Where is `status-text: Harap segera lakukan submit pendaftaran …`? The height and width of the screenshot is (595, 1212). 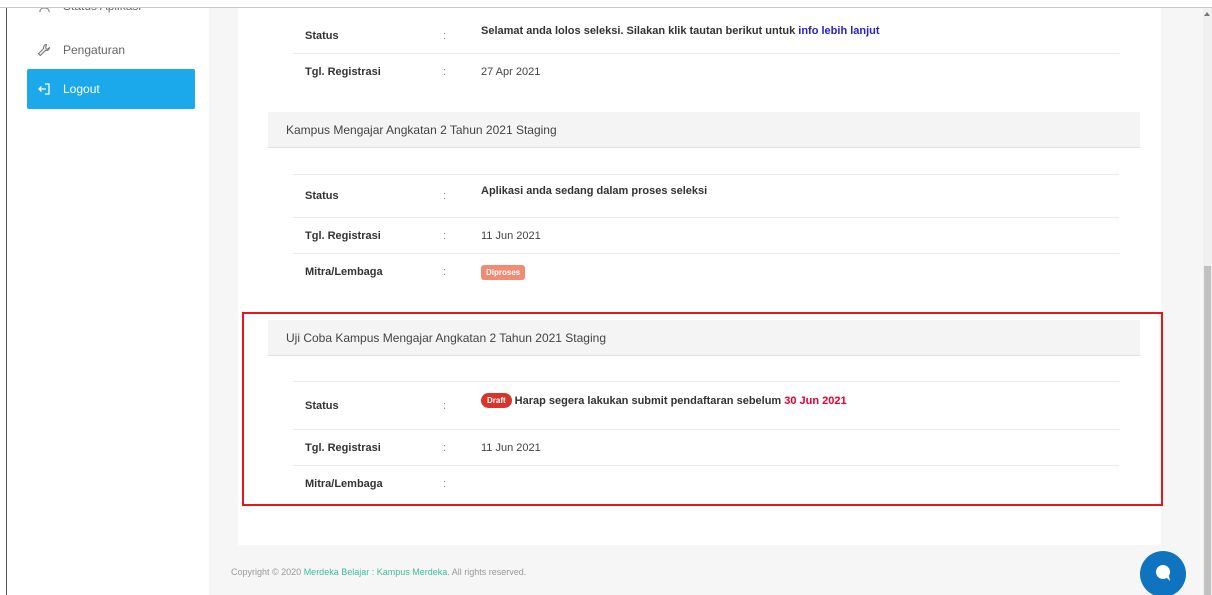
status-text: Harap segera lakukan submit pendaftaran … is located at coordinates (649, 401).